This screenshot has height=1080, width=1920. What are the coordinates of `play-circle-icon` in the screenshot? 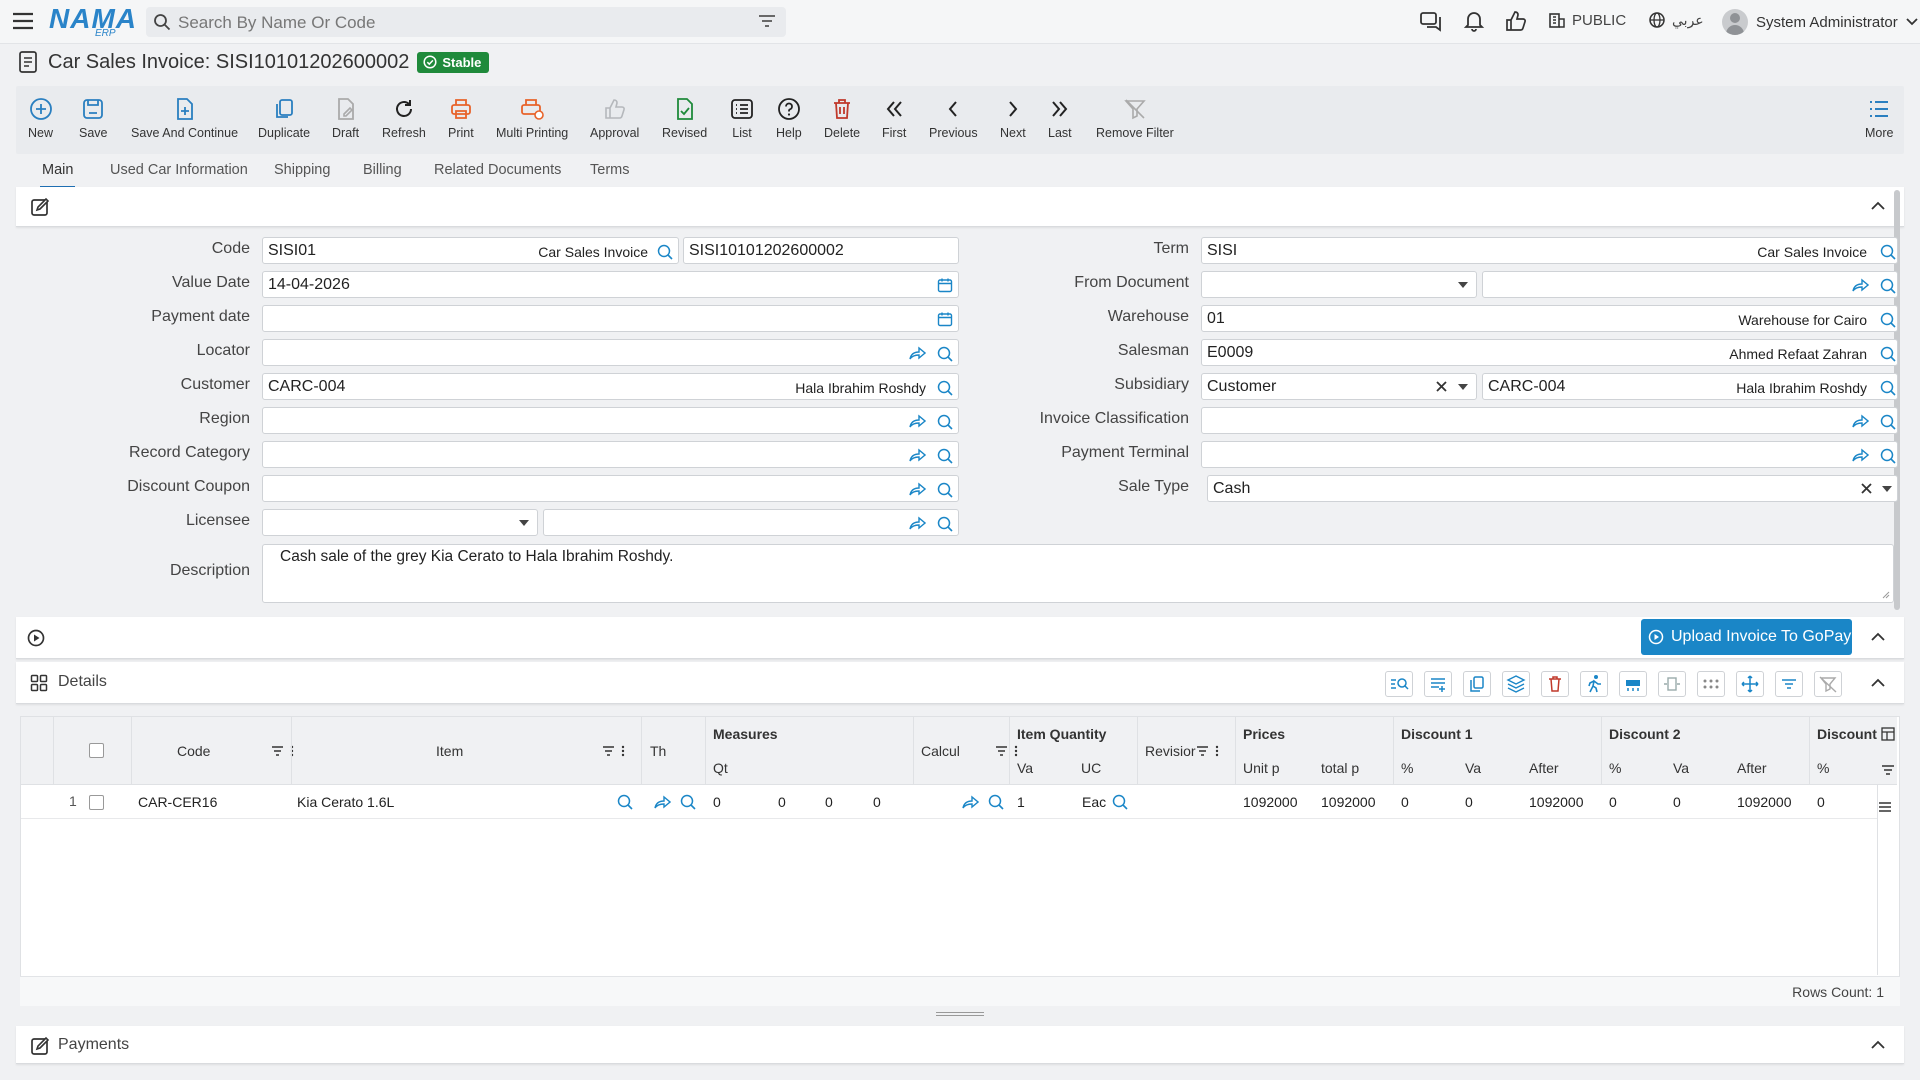 It's located at (36, 638).